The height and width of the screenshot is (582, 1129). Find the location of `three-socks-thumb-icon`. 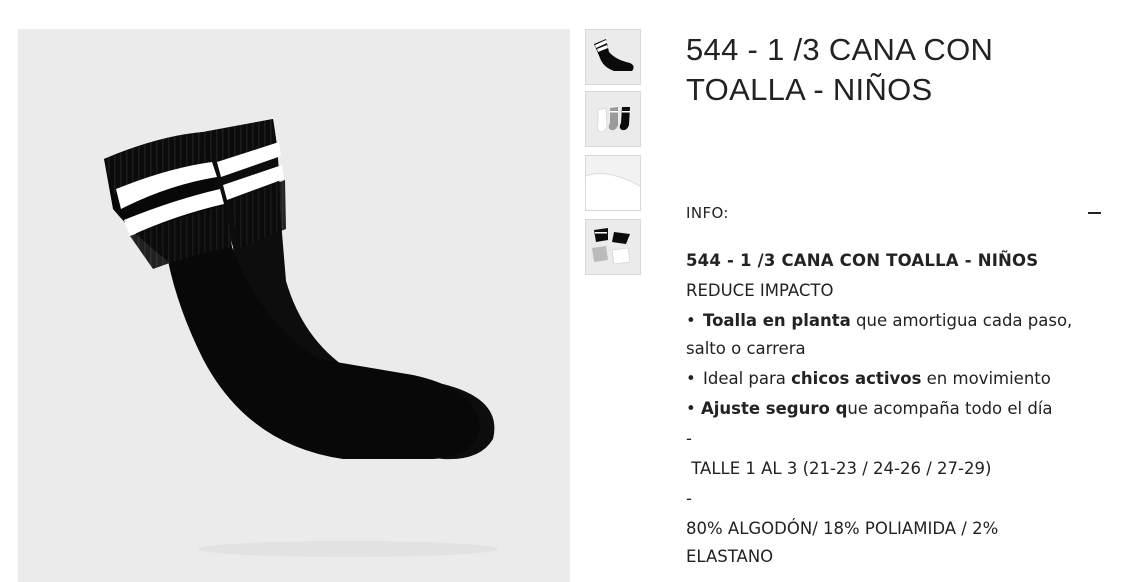

three-socks-thumb-icon is located at coordinates (613, 120).